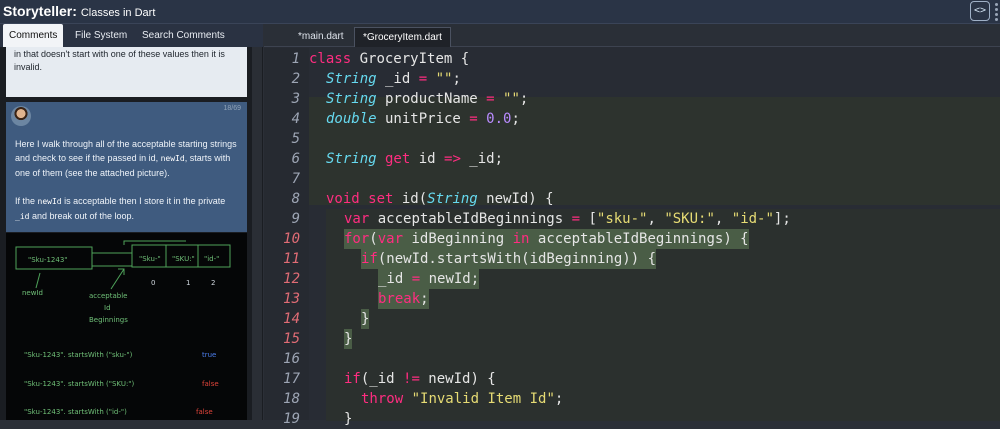 The height and width of the screenshot is (429, 1000). I want to click on board-index-0: 0, so click(153, 283).